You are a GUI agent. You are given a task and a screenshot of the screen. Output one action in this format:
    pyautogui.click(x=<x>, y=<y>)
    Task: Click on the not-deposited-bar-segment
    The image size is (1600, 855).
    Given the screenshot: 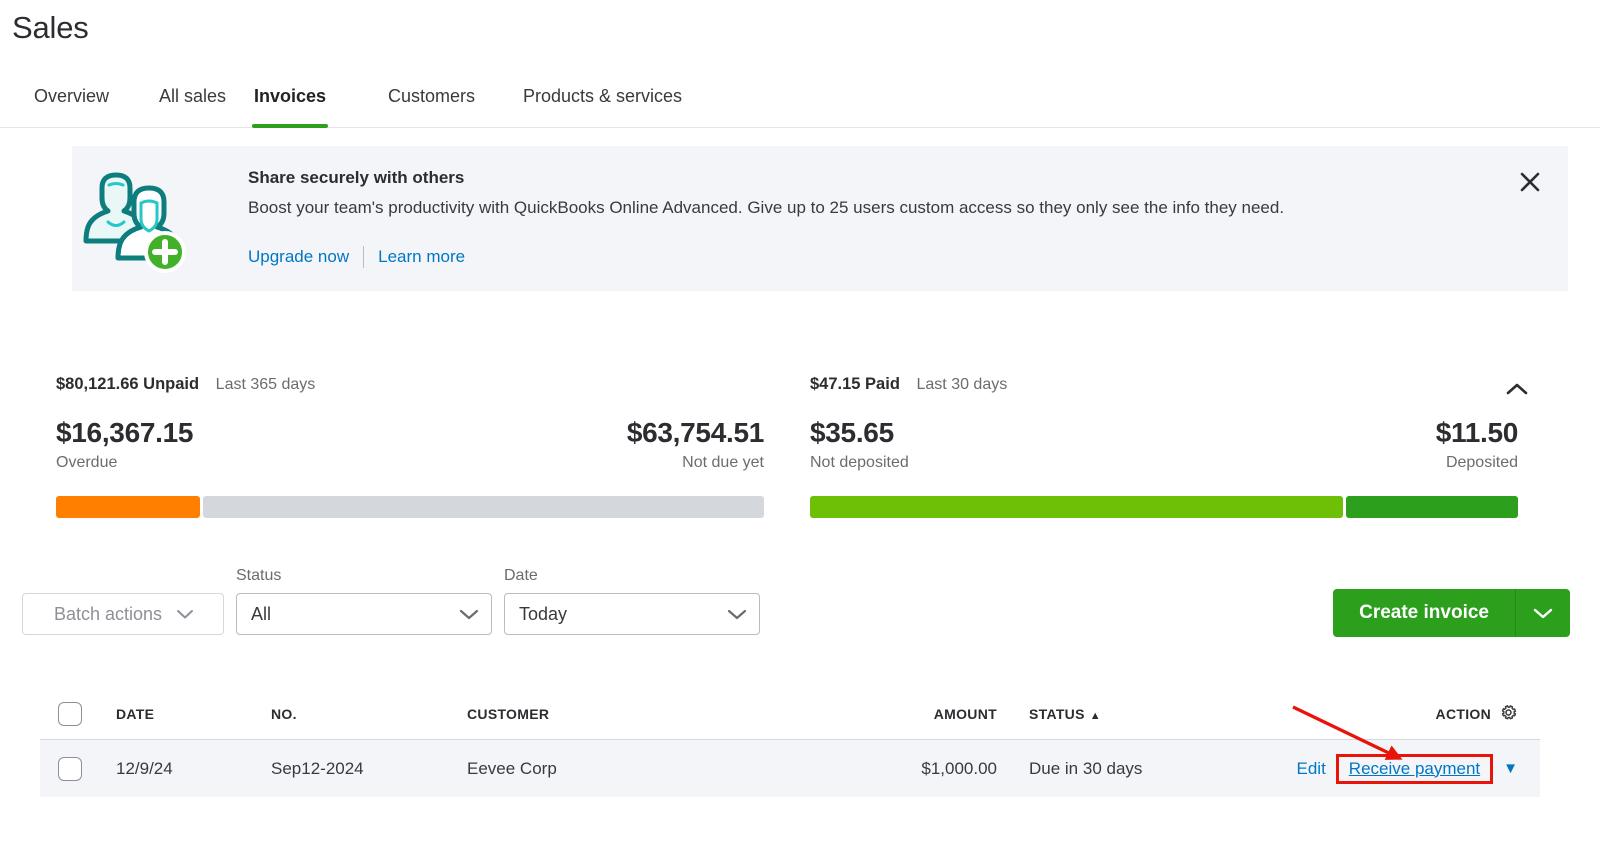 What is the action you would take?
    pyautogui.click(x=1076, y=507)
    